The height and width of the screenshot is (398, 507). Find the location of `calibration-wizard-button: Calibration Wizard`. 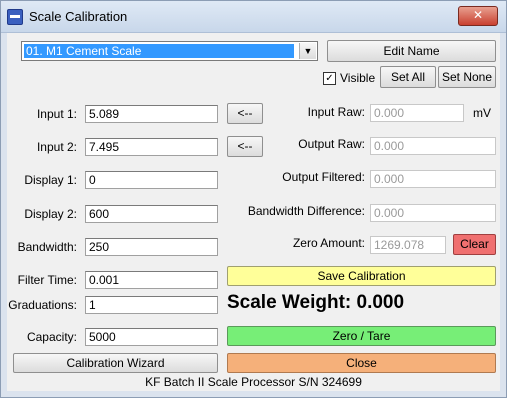

calibration-wizard-button: Calibration Wizard is located at coordinates (115, 363).